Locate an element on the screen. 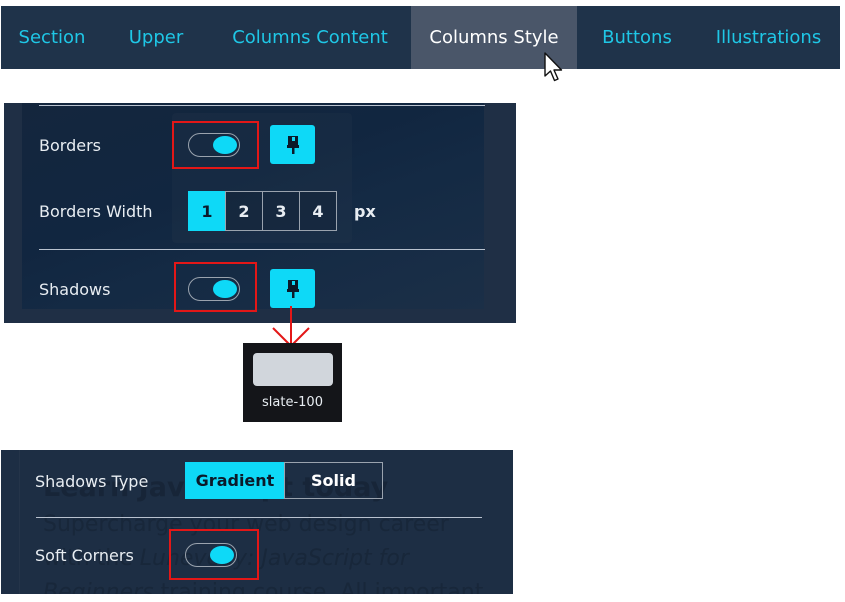 This screenshot has height=602, width=845. shadows-type-selector: Gradient Solid is located at coordinates (284, 480).